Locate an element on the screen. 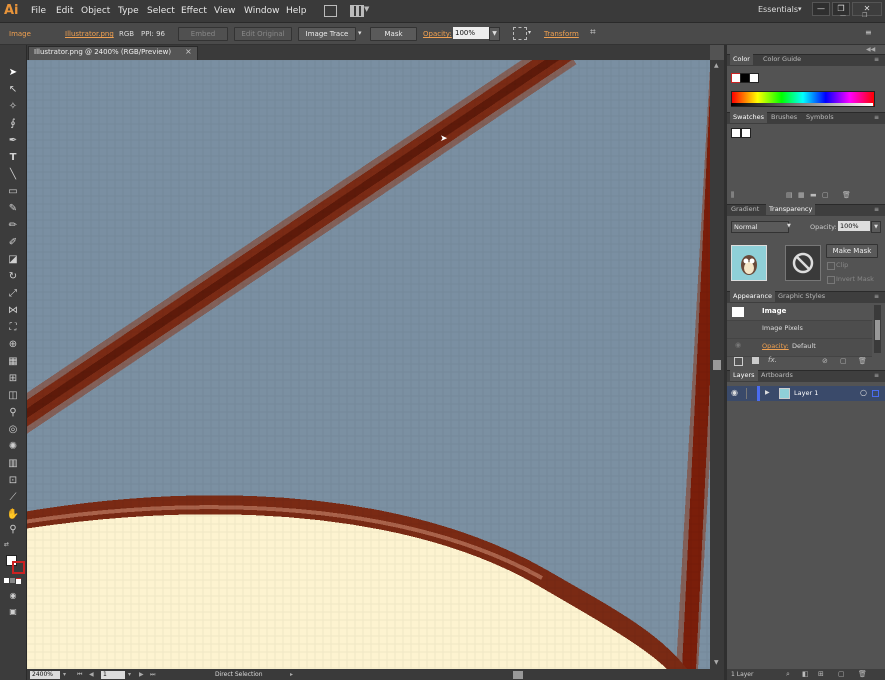  transform-link: Transform is located at coordinates (561, 34).